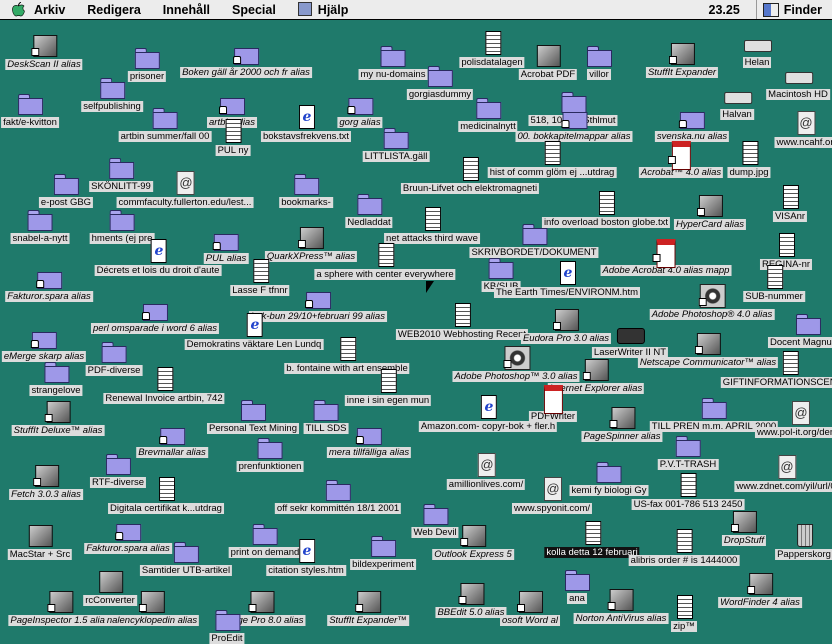 The width and height of the screenshot is (832, 644). I want to click on desktop-icon: HyperCard alias, so click(710, 211).